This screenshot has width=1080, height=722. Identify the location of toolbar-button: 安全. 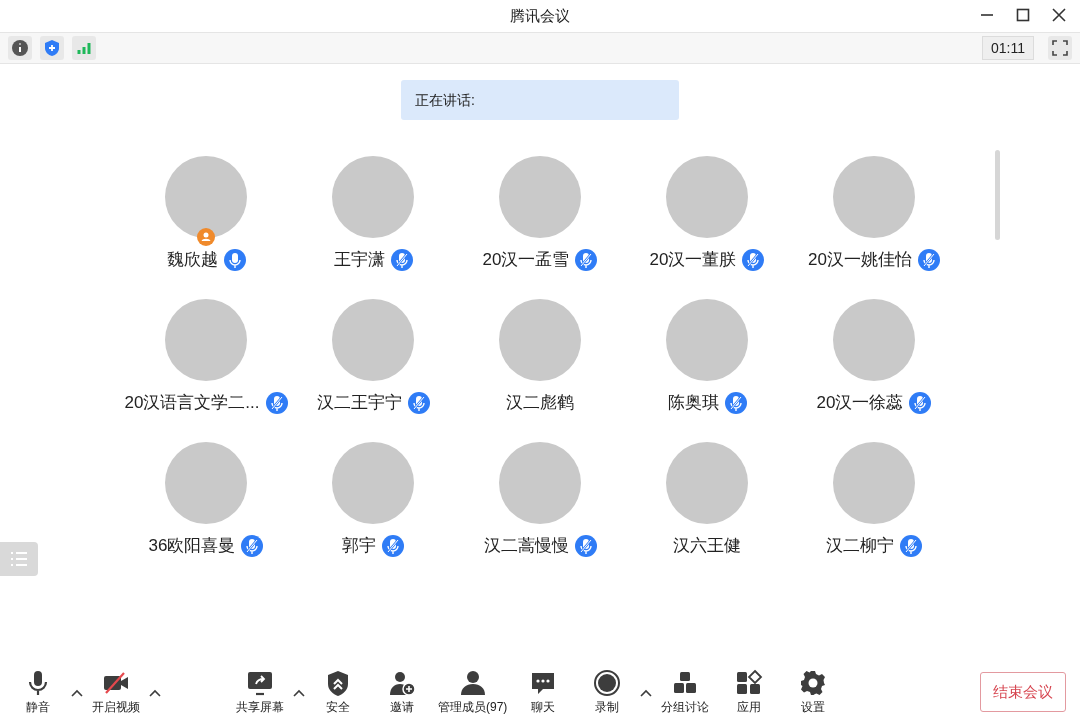
(338, 692).